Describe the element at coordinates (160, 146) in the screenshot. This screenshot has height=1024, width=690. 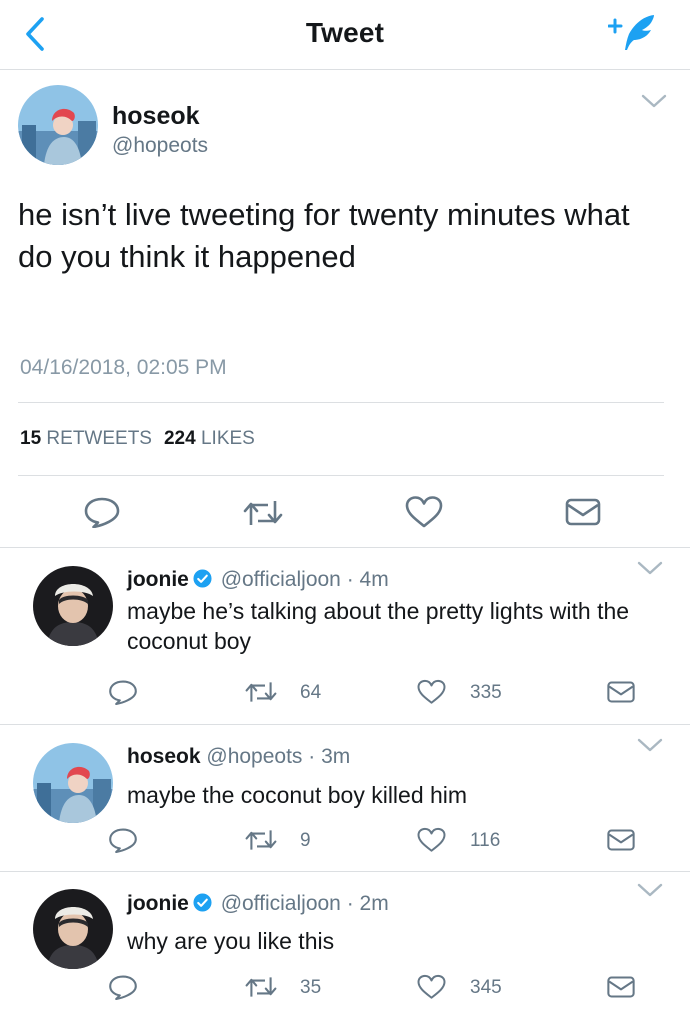
I see `author-handle: @hopeots` at that location.